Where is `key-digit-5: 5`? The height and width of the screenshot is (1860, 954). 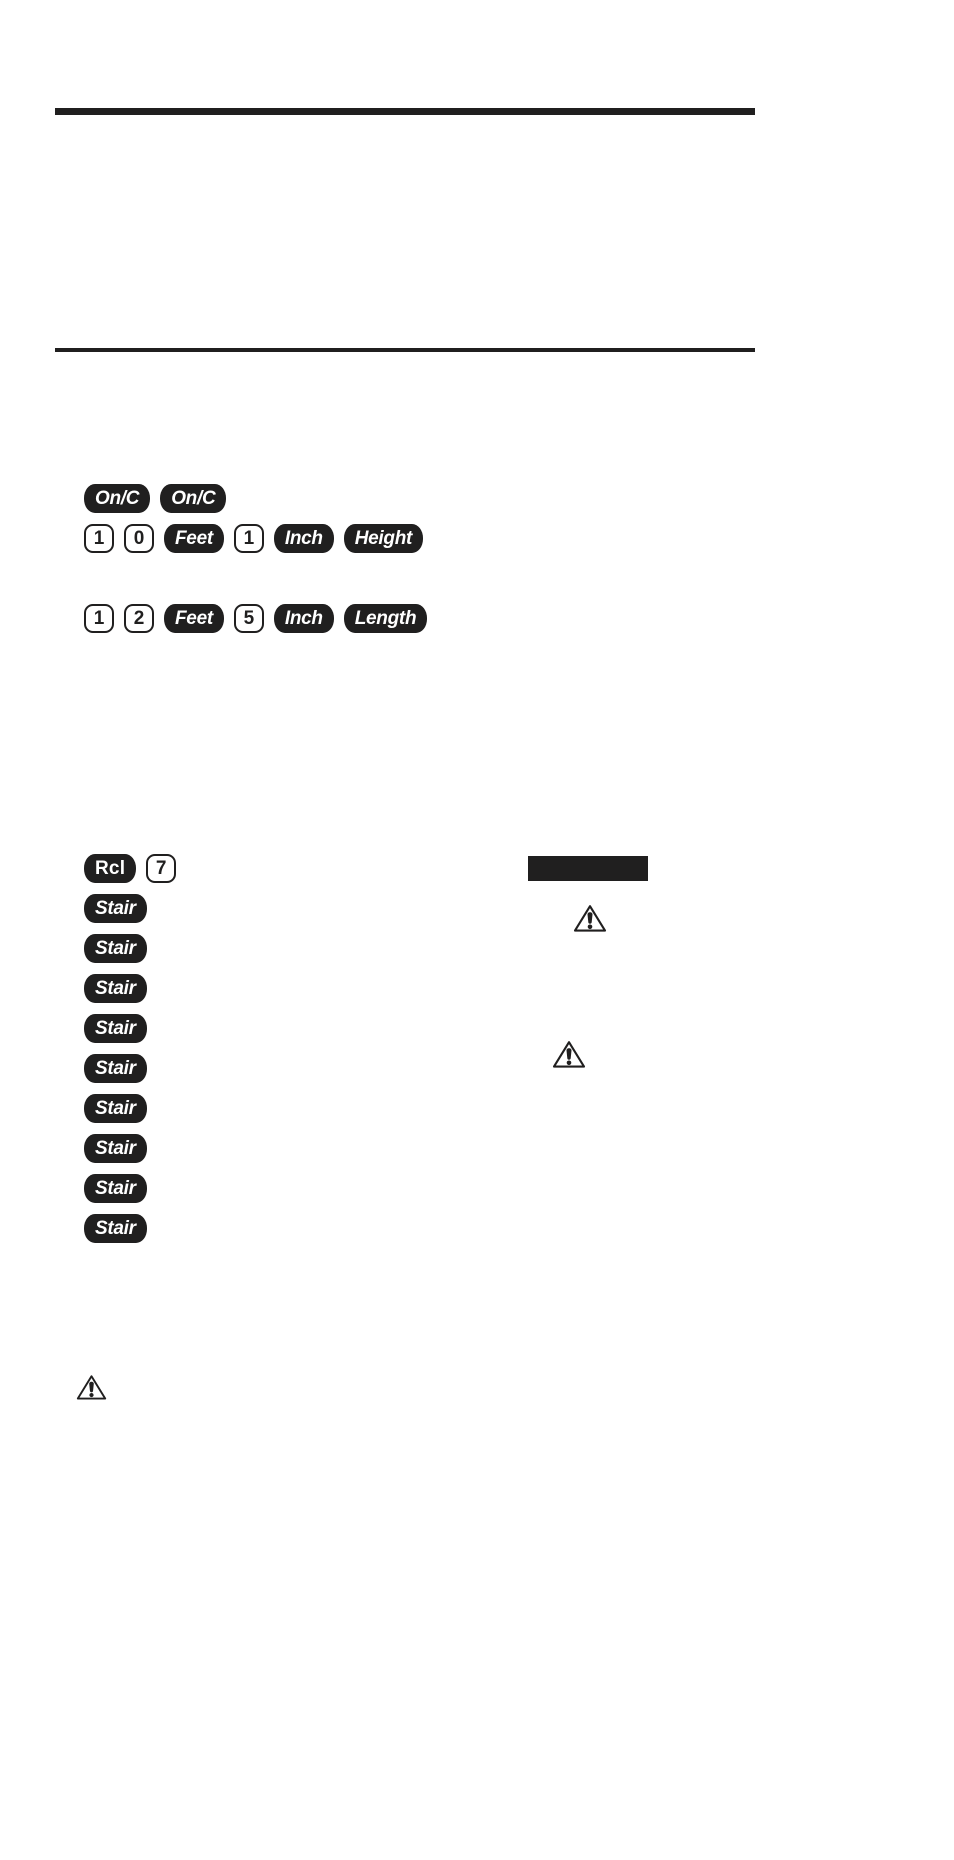
key-digit-5: 5 is located at coordinates (248, 618).